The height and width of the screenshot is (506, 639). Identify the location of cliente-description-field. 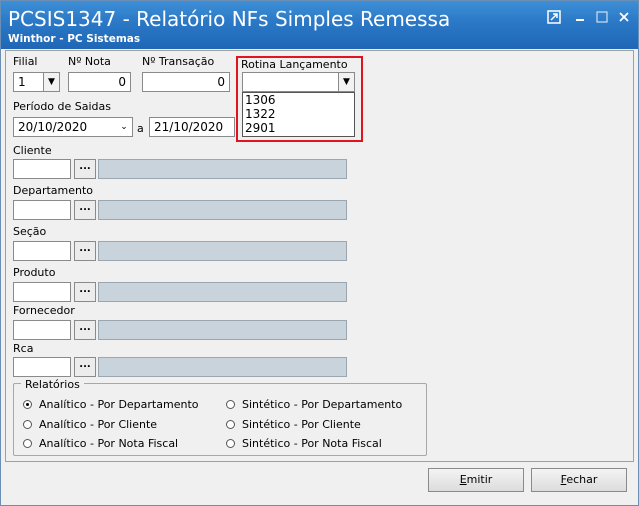
(222, 169).